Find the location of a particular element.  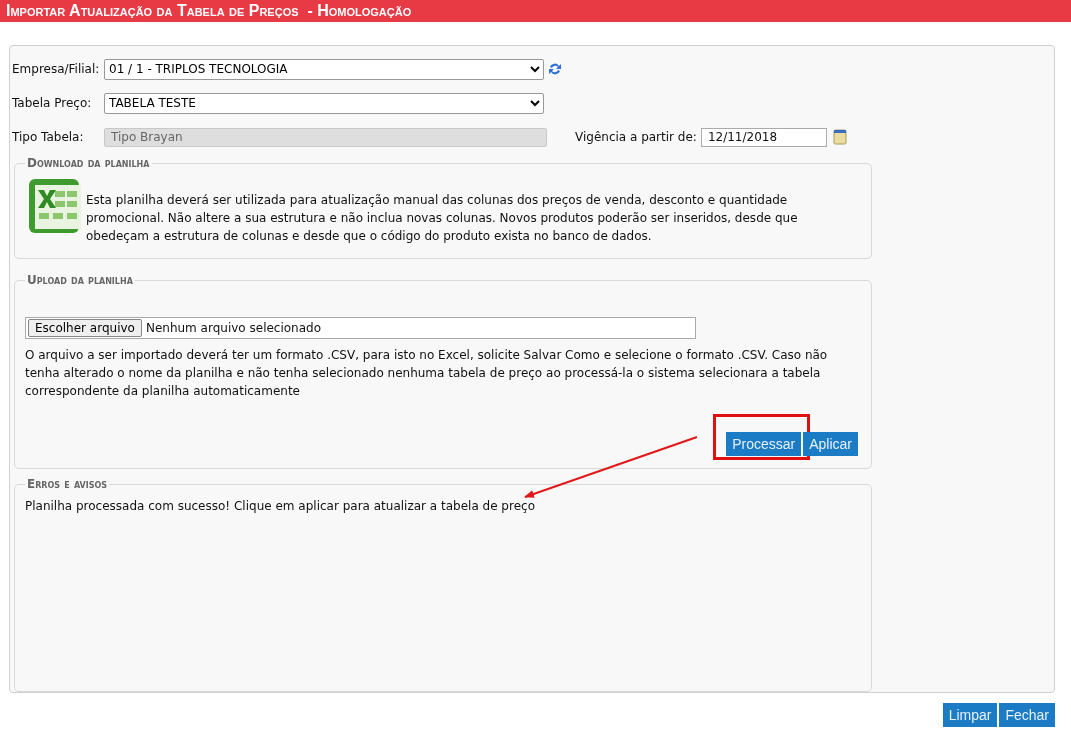

close-button: Fechar is located at coordinates (1027, 715).